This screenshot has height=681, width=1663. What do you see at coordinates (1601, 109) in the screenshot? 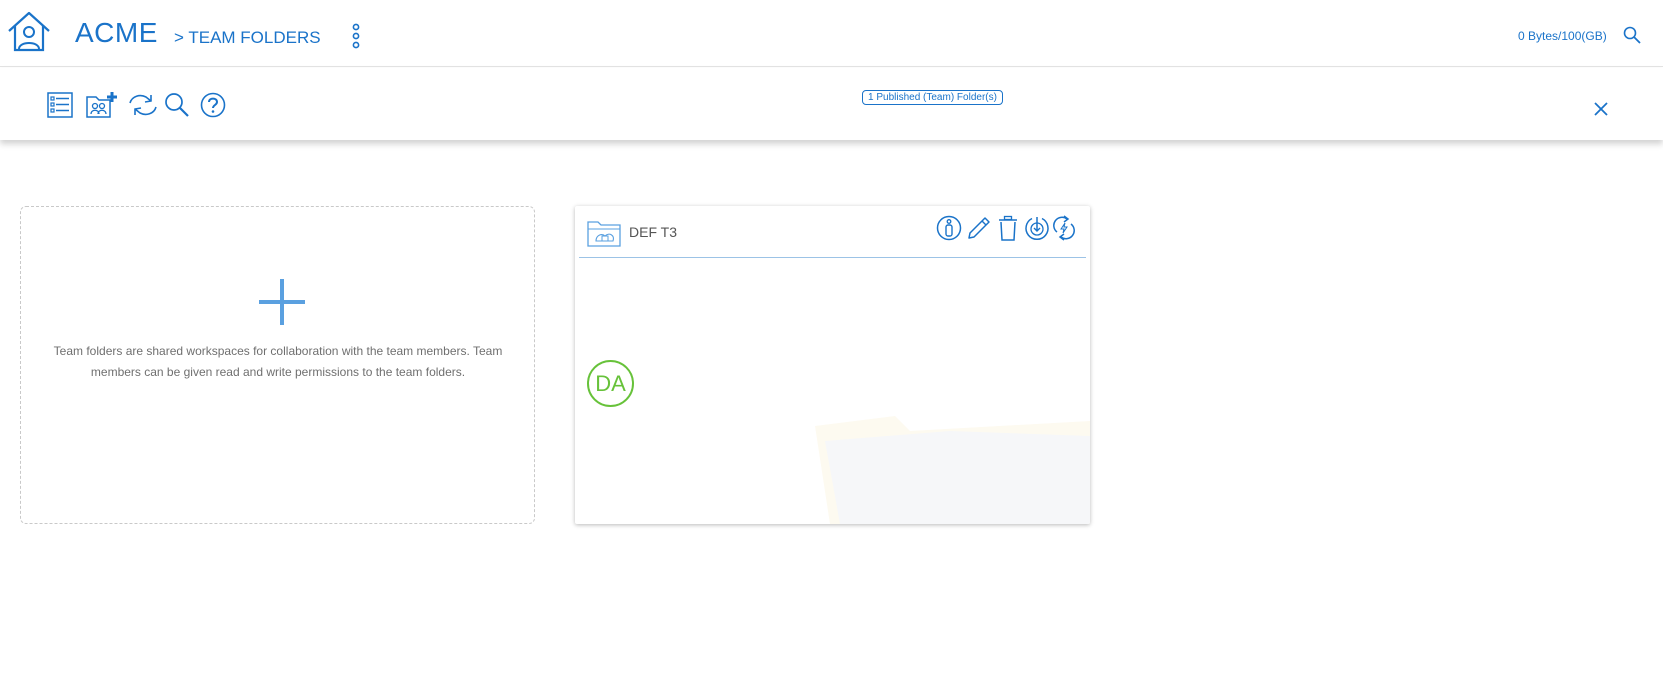
I see `close-icon` at bounding box center [1601, 109].